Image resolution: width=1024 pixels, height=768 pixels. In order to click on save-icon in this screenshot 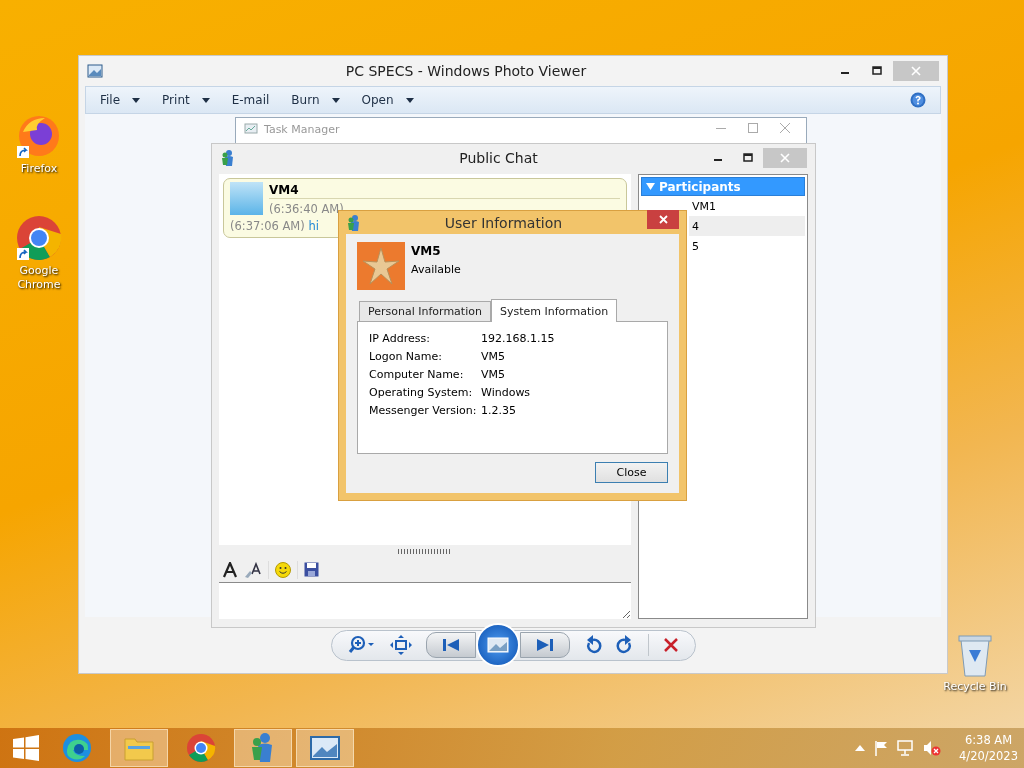, I will do `click(311, 569)`.